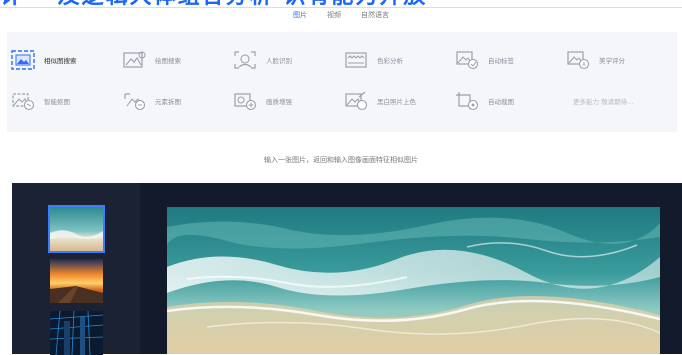  I want to click on category-tabs: 图片 视频 自然语言, so click(341, 18).